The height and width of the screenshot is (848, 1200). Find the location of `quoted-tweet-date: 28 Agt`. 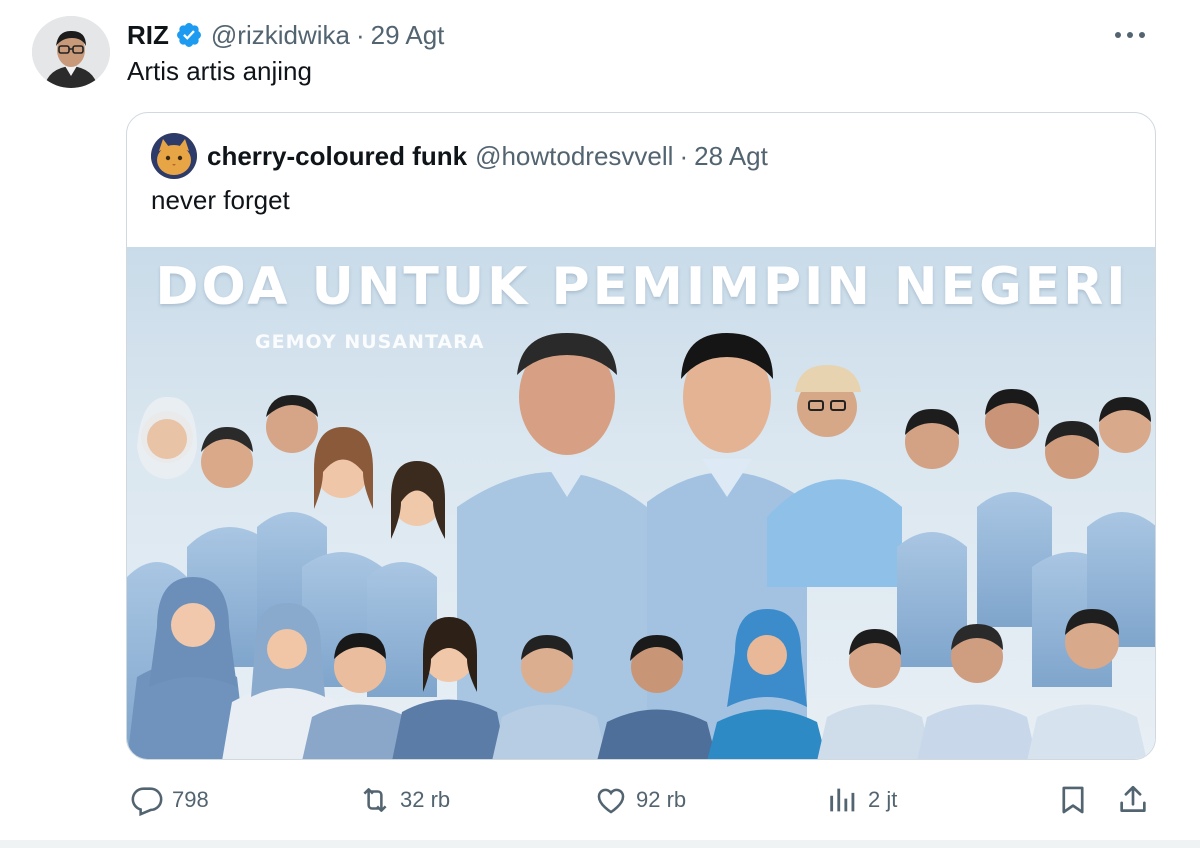

quoted-tweet-date: 28 Agt is located at coordinates (731, 156).